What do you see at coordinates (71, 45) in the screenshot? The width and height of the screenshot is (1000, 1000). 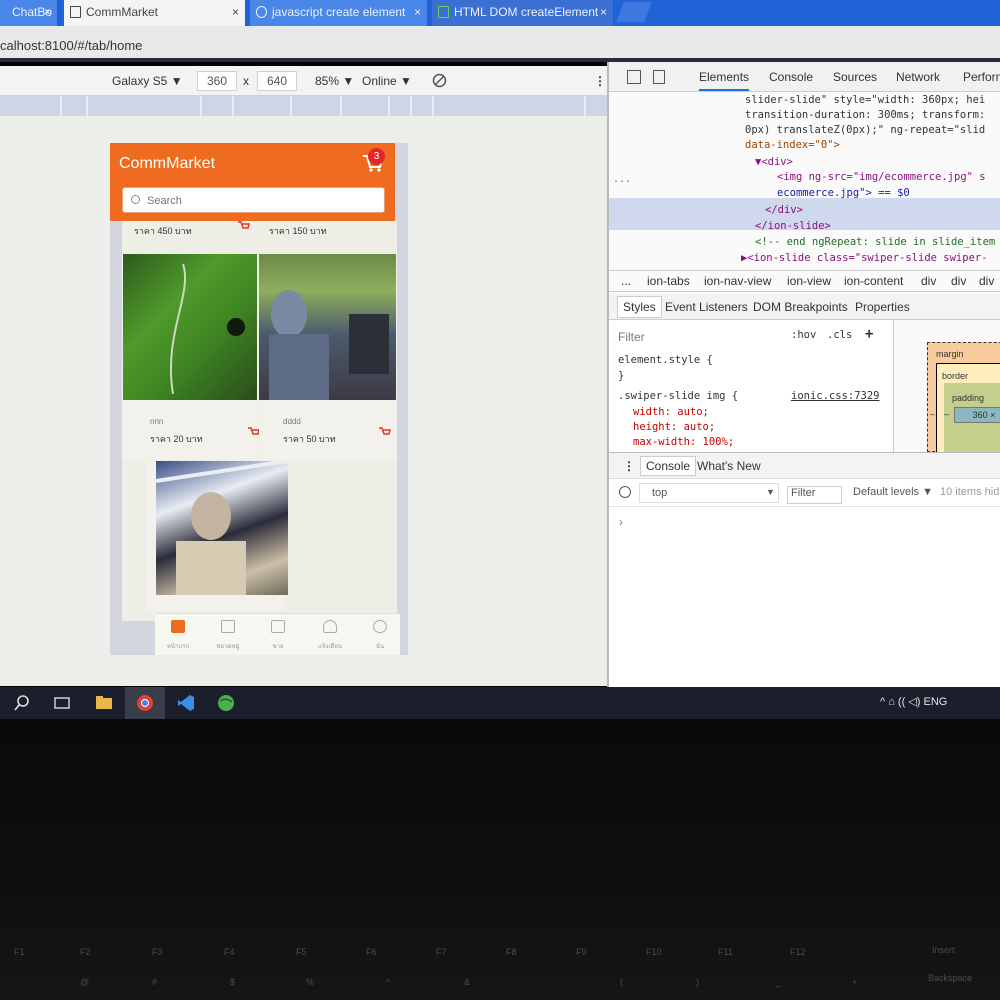 I see `url-text: calhost:8100/#/tab/home` at bounding box center [71, 45].